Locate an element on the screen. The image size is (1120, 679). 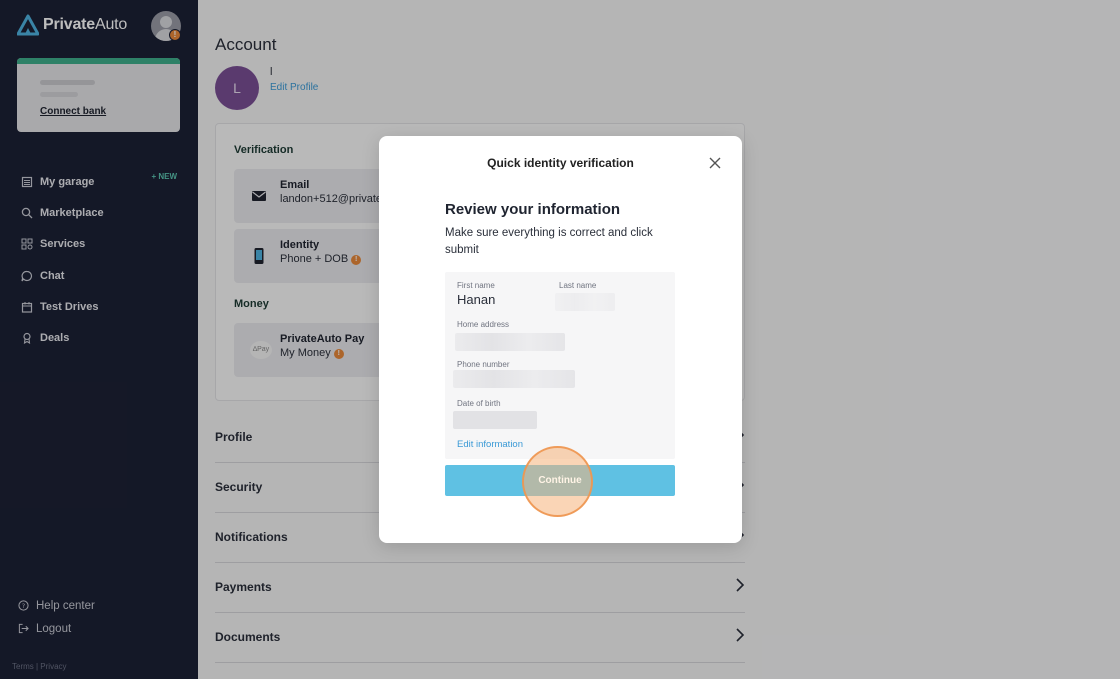
edit-information-link: Edit information is located at coordinates (490, 444).